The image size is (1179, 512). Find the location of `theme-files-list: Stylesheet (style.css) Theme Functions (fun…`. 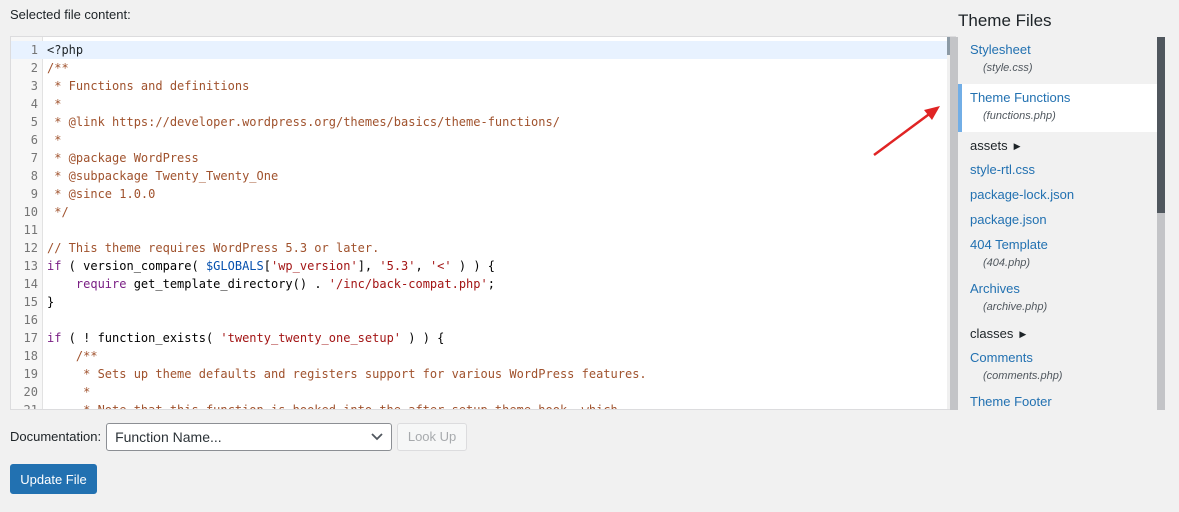

theme-files-list: Stylesheet (style.css) Theme Functions (fun… is located at coordinates (1057, 223).